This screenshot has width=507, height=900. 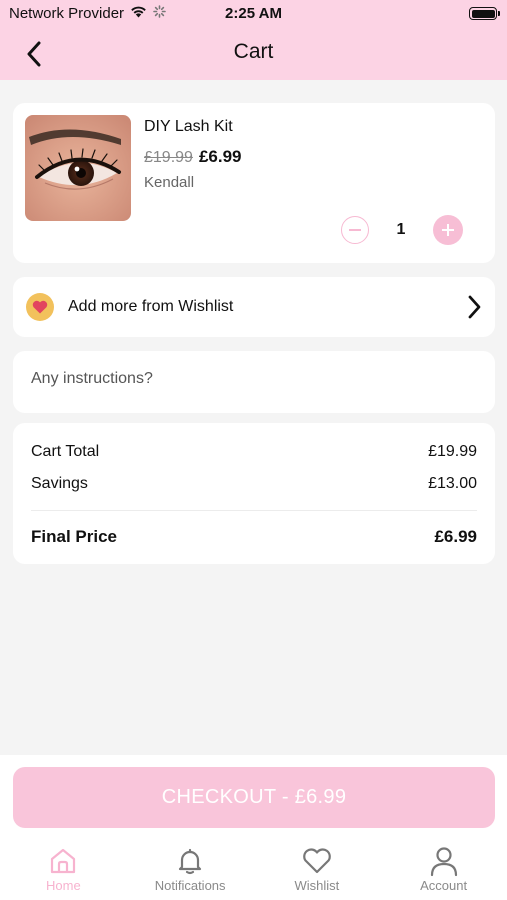 I want to click on user-icon, so click(x=444, y=861).